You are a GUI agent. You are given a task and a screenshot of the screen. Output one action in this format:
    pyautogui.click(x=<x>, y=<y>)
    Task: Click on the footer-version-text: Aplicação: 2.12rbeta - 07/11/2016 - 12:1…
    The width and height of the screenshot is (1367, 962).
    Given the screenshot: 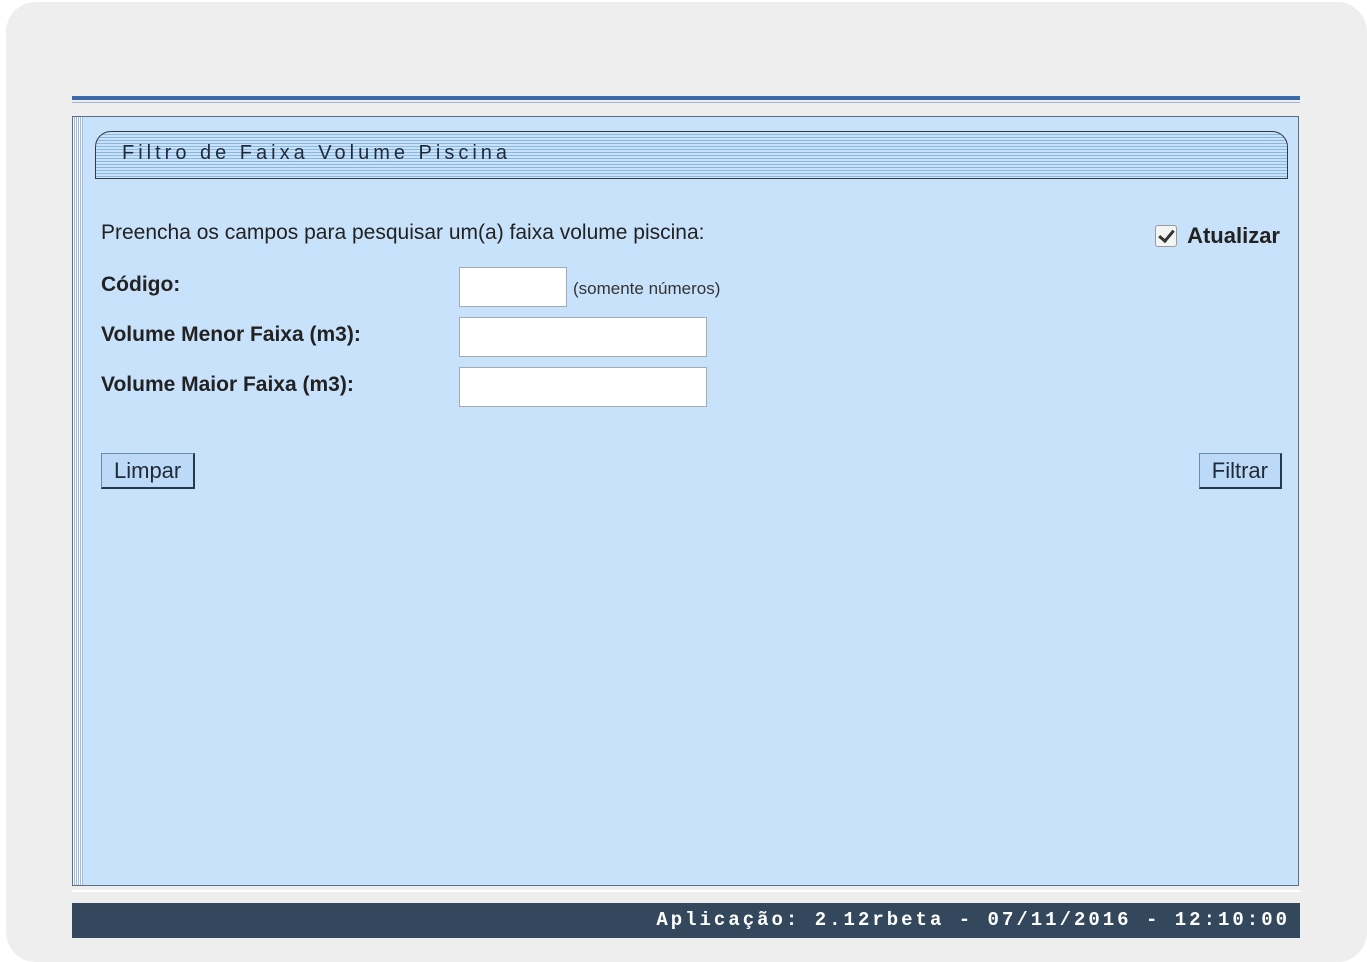 What is the action you would take?
    pyautogui.click(x=973, y=920)
    